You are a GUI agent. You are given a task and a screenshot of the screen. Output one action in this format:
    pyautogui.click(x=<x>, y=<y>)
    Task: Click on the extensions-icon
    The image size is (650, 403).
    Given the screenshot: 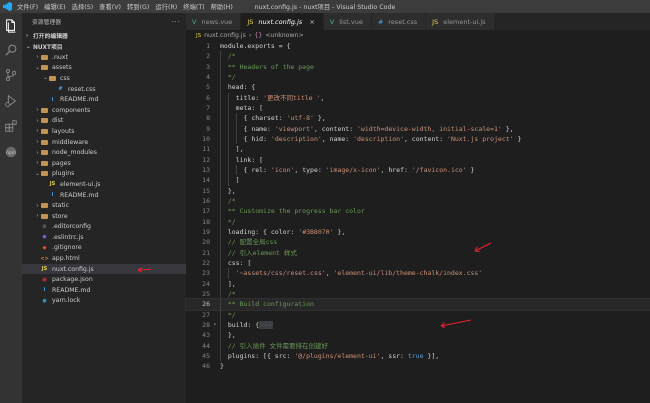 What is the action you would take?
    pyautogui.click(x=11, y=126)
    